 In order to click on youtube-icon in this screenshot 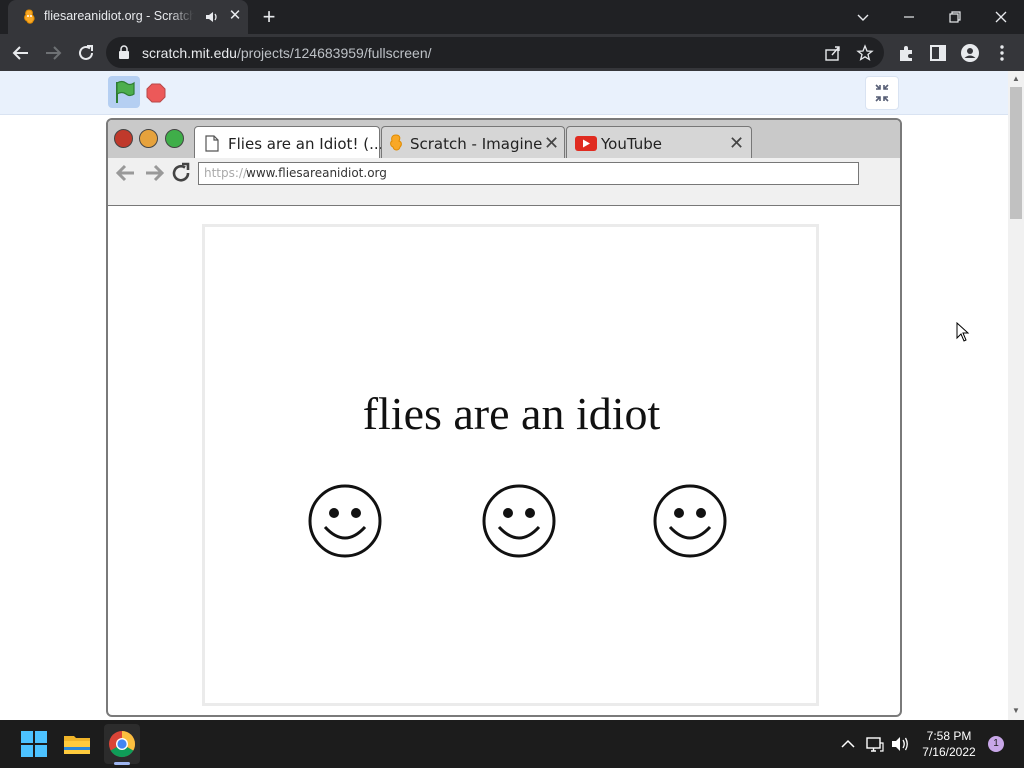, I will do `click(586, 143)`.